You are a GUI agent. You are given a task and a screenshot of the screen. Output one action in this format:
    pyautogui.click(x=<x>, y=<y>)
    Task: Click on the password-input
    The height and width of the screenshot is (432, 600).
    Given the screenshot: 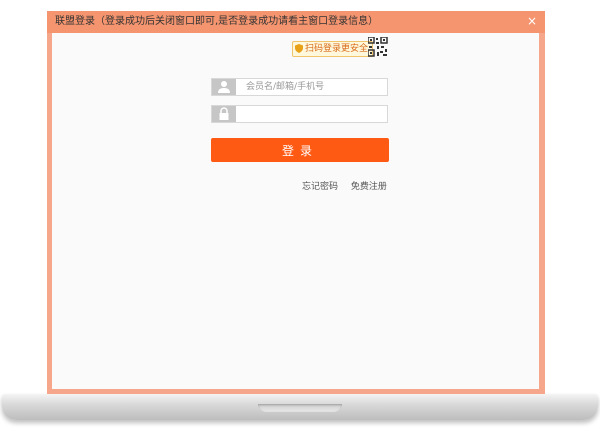 What is the action you would take?
    pyautogui.click(x=315, y=114)
    